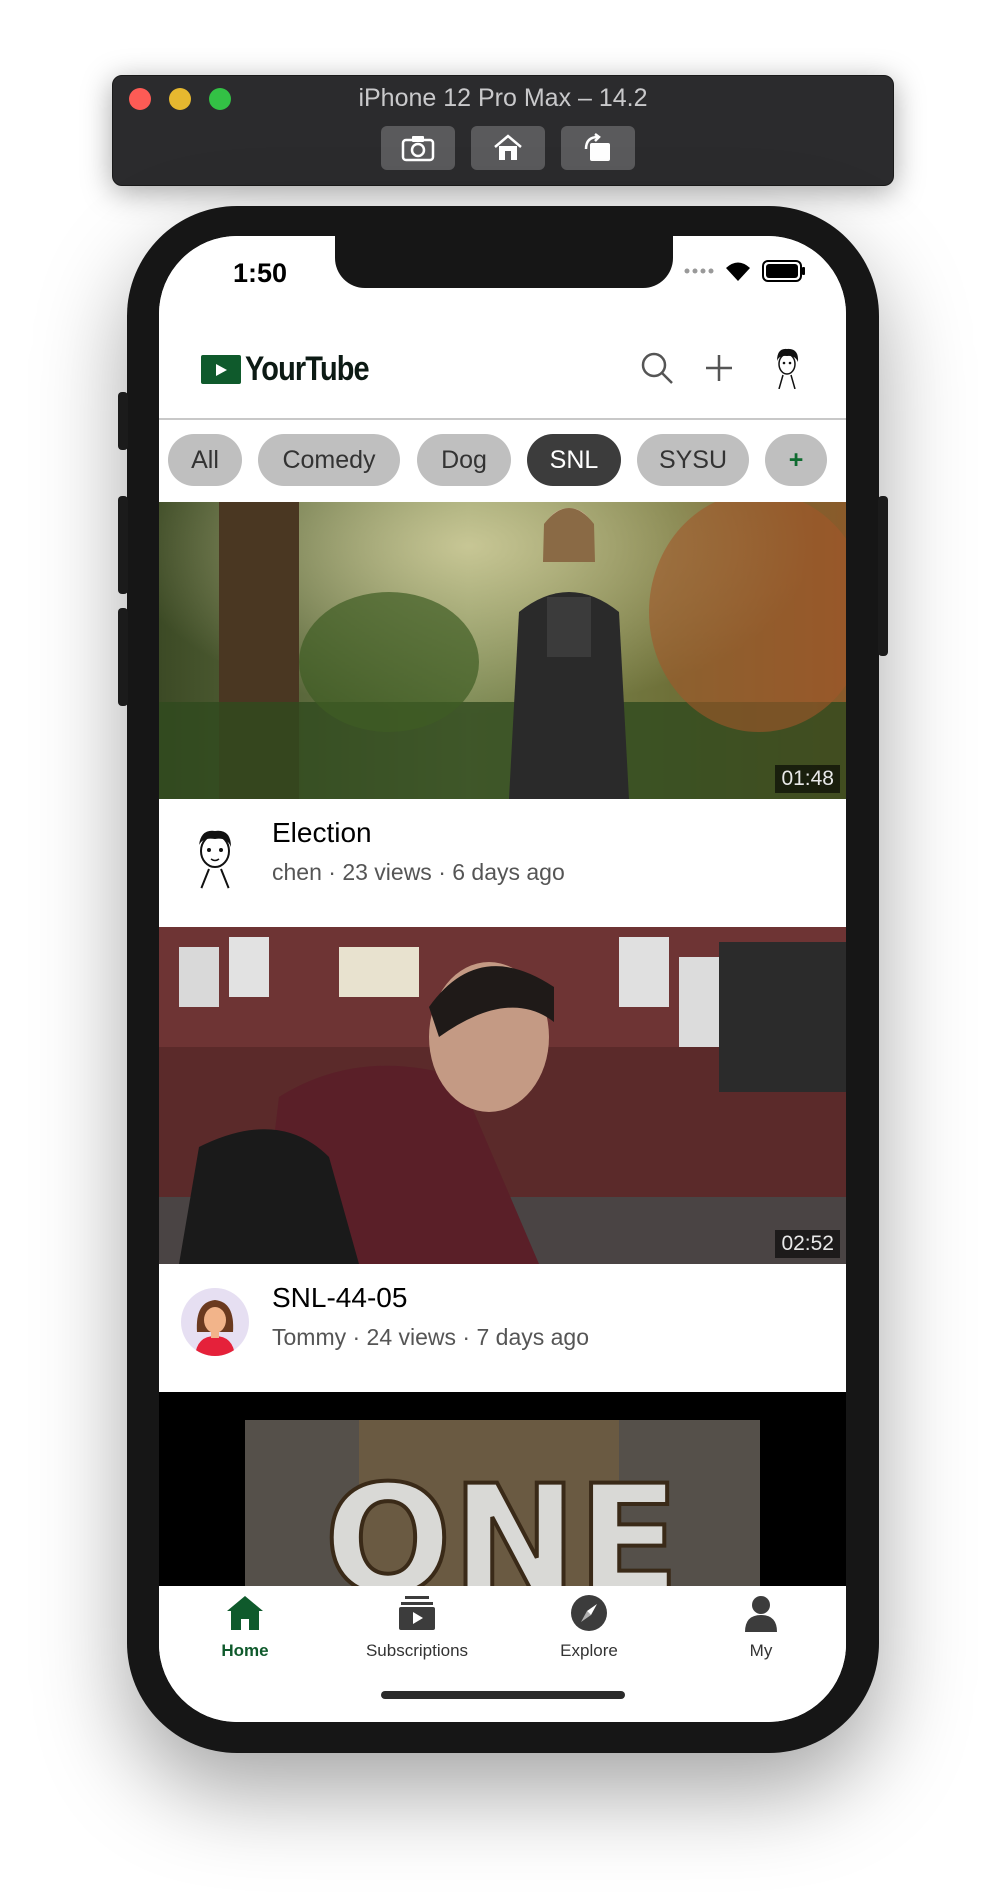 Image resolution: width=1004 pixels, height=1902 pixels. I want to click on tab-label: My, so click(761, 1650).